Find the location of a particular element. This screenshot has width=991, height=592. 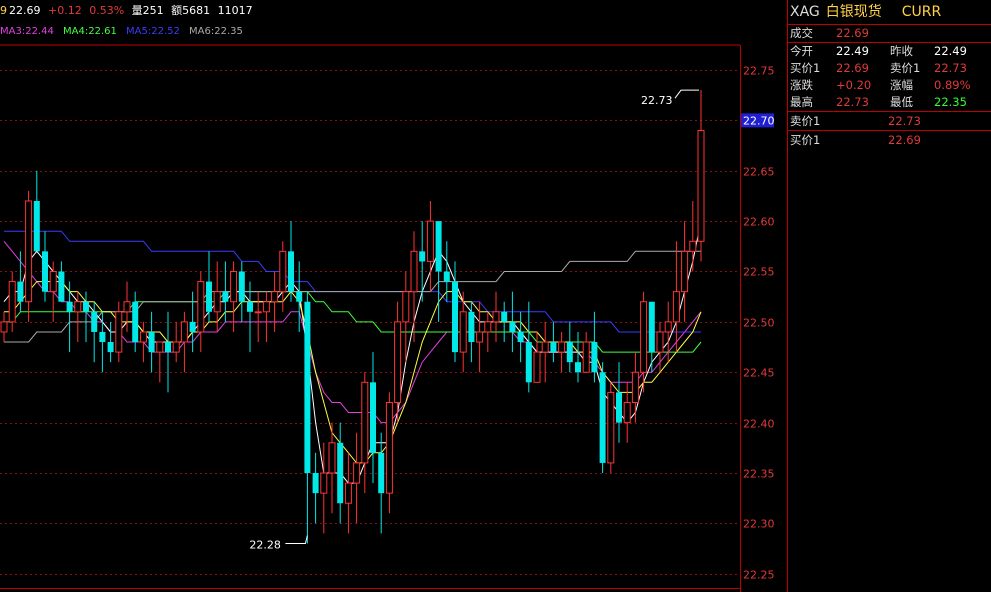

price-tick-label: 22.50 is located at coordinates (759, 323).